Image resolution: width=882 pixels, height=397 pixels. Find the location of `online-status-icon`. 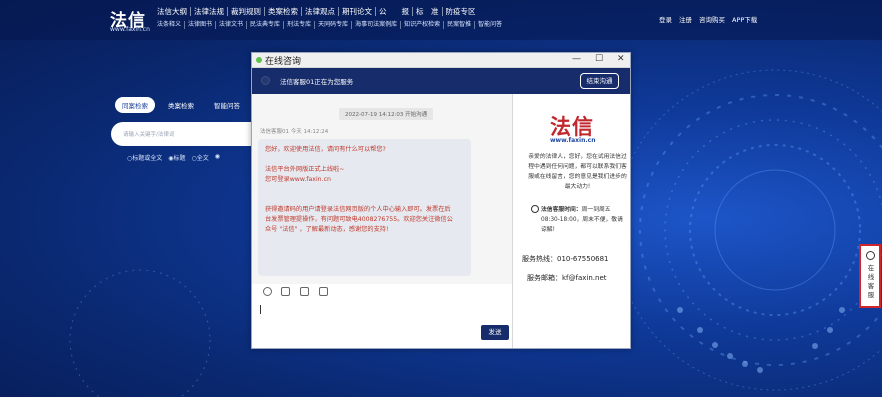

online-status-icon is located at coordinates (259, 60).